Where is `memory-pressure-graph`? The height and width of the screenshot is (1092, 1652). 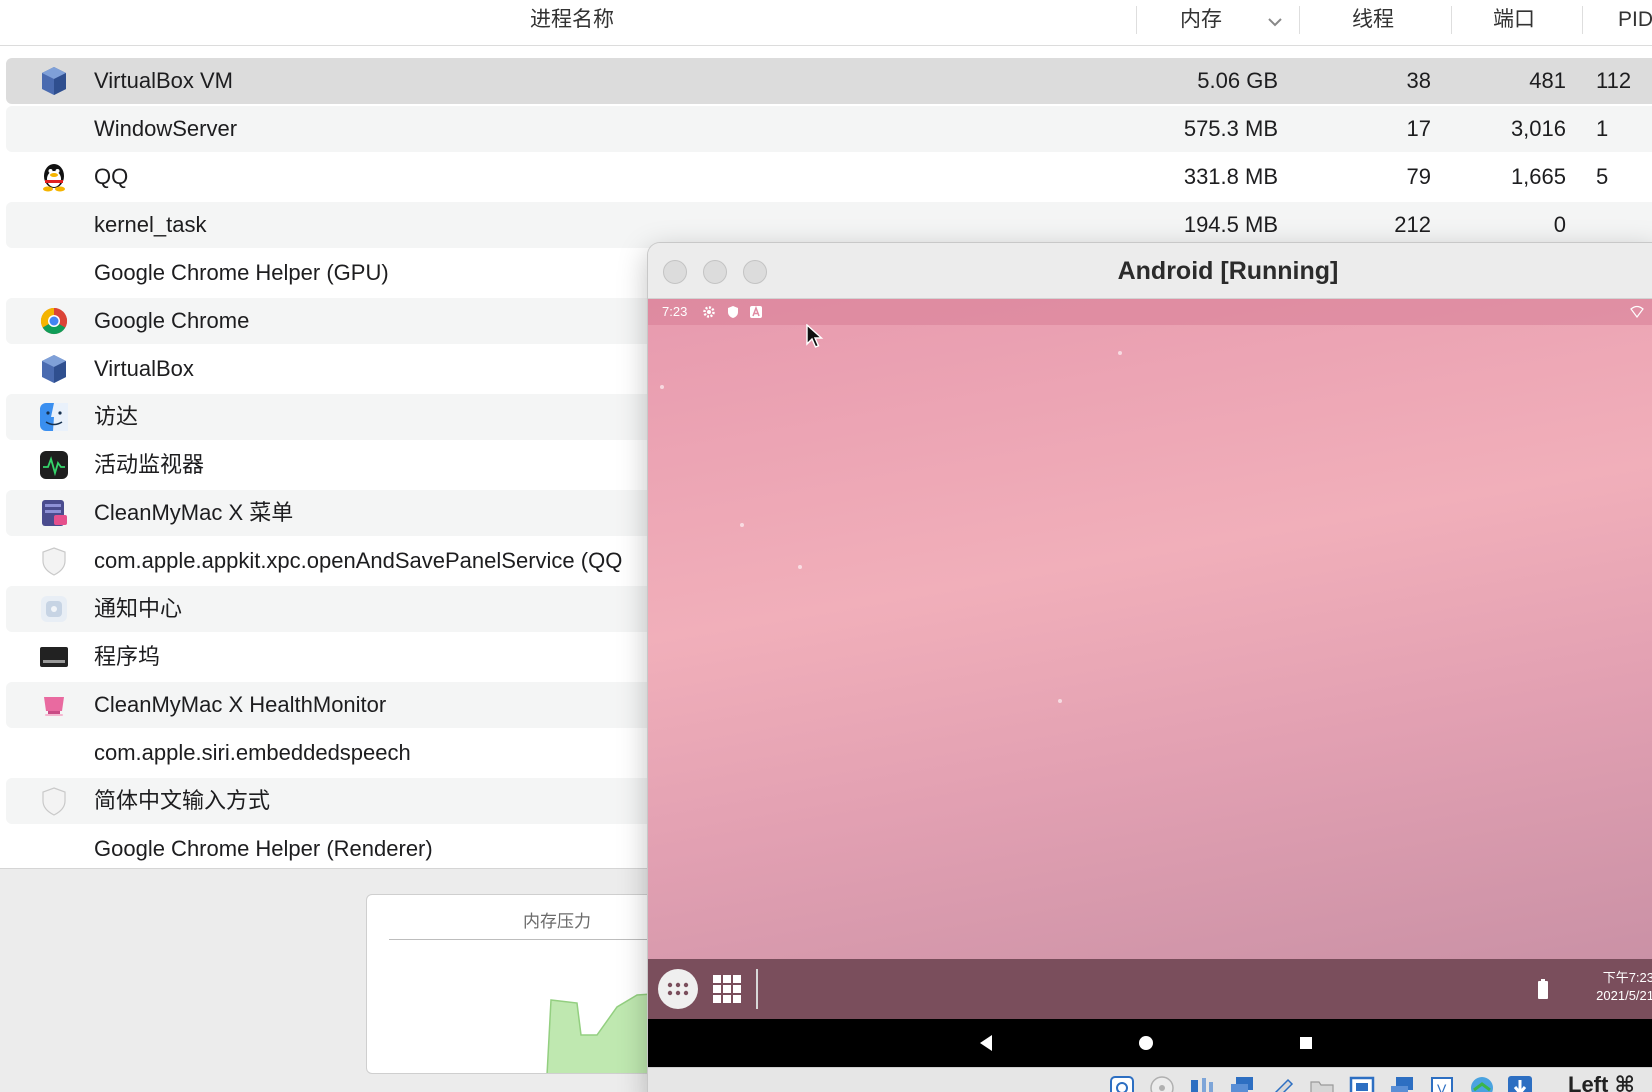
memory-pressure-graph is located at coordinates (605, 1032).